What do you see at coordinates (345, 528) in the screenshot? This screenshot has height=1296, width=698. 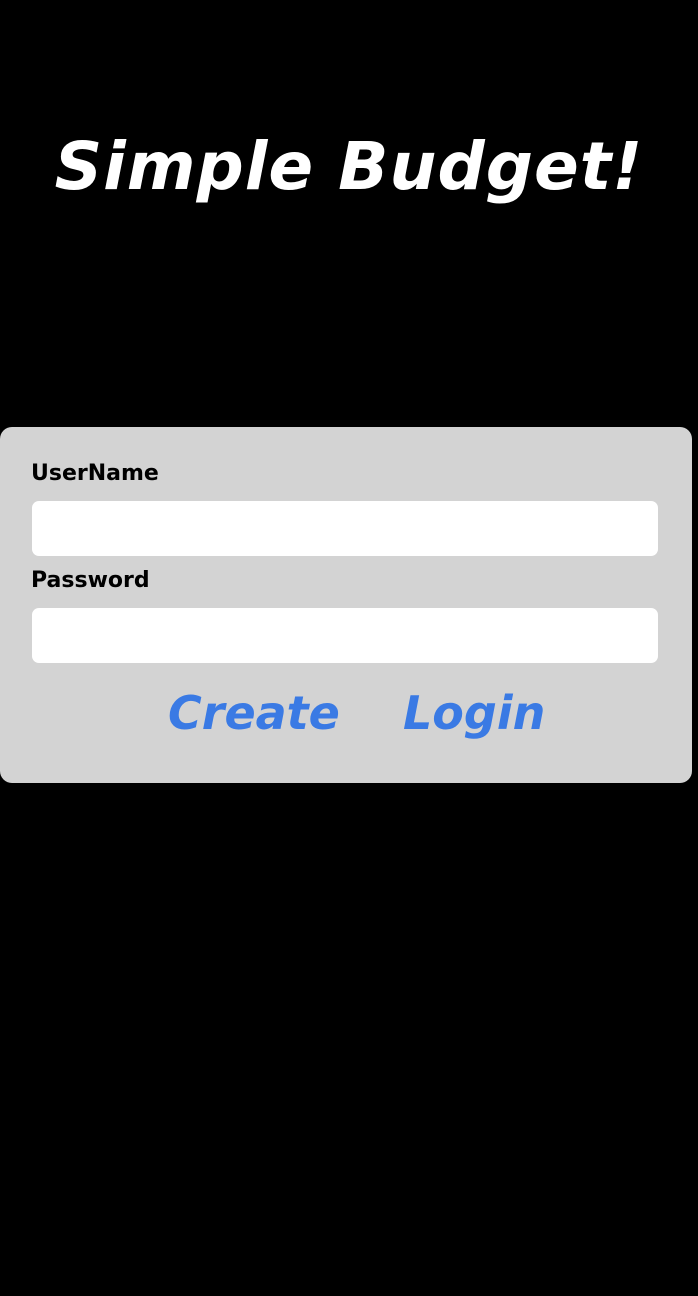 I see `username-input` at bounding box center [345, 528].